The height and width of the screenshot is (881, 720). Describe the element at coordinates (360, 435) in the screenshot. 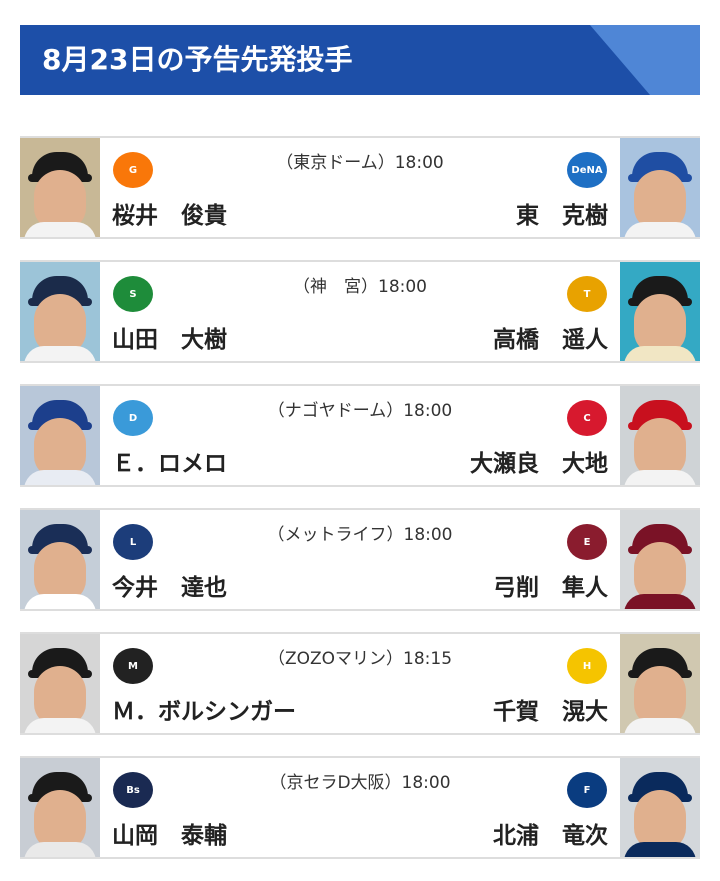

I see `matchup-card: D （ナゴヤドーム）18:00 Ｅ．ロメロ 大瀬良 大地 C` at that location.